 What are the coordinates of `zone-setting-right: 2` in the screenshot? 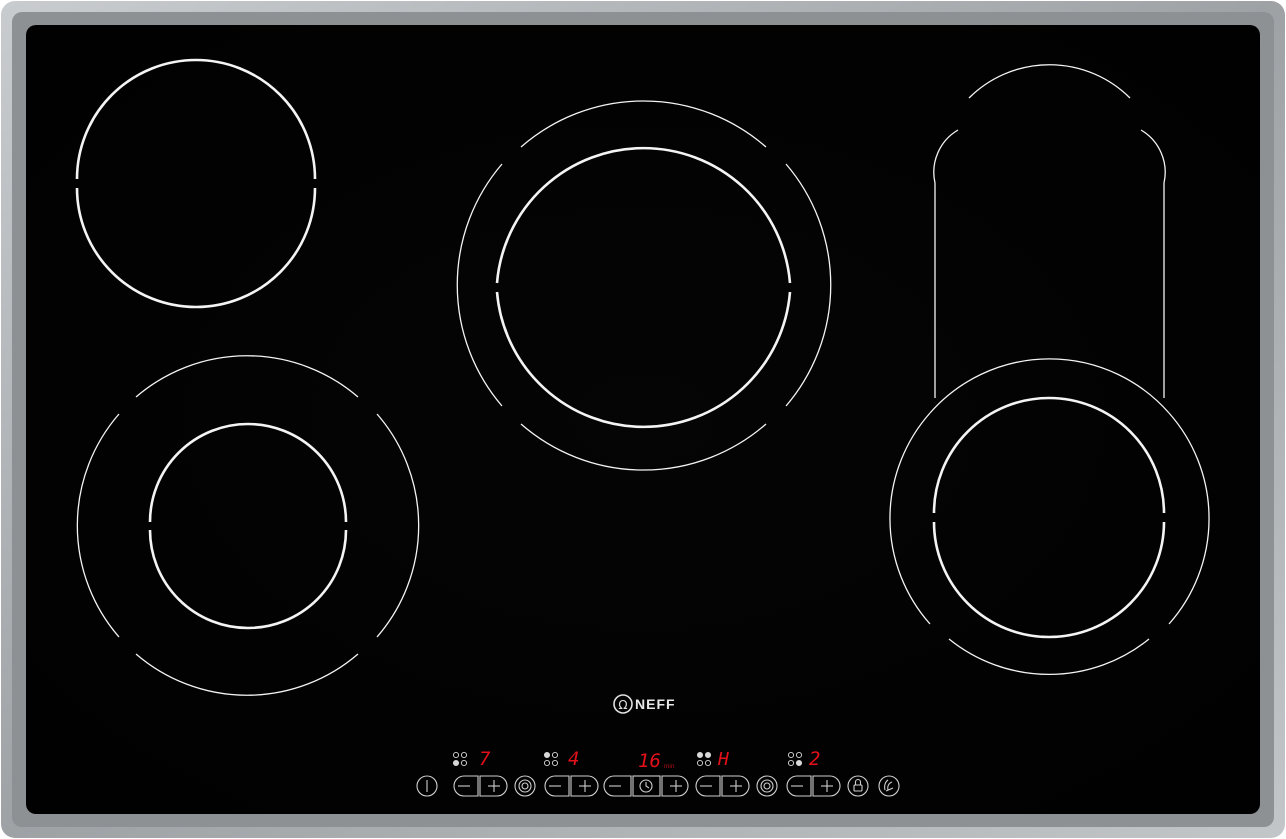 It's located at (814, 759).